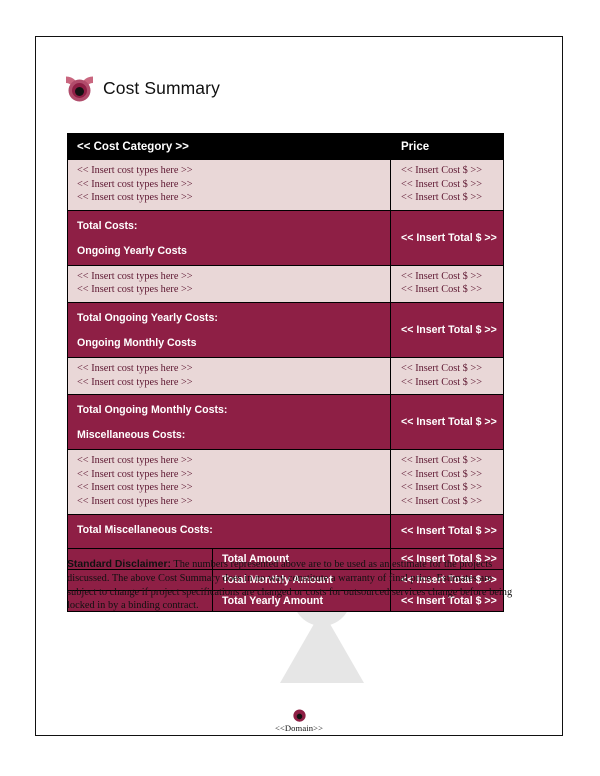 The image size is (600, 776). What do you see at coordinates (447, 146) in the screenshot?
I see `header-cell-price: Price` at bounding box center [447, 146].